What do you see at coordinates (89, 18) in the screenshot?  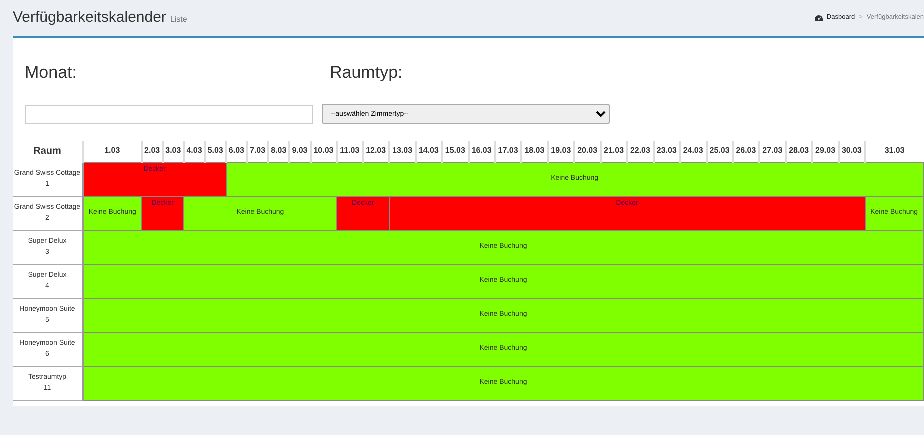 I see `page-title: Verfügbarkeitskalender` at bounding box center [89, 18].